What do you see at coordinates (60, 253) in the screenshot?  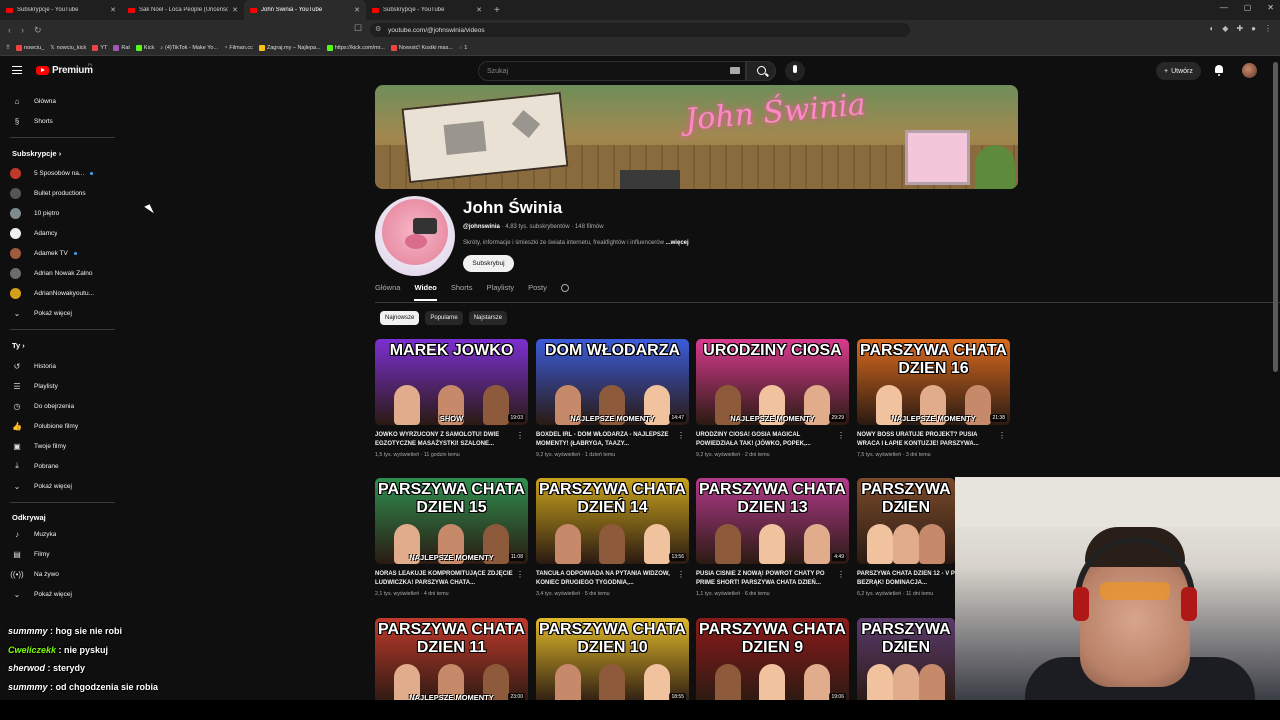 I see `sidebar-item-subscription: Adamek TV` at bounding box center [60, 253].